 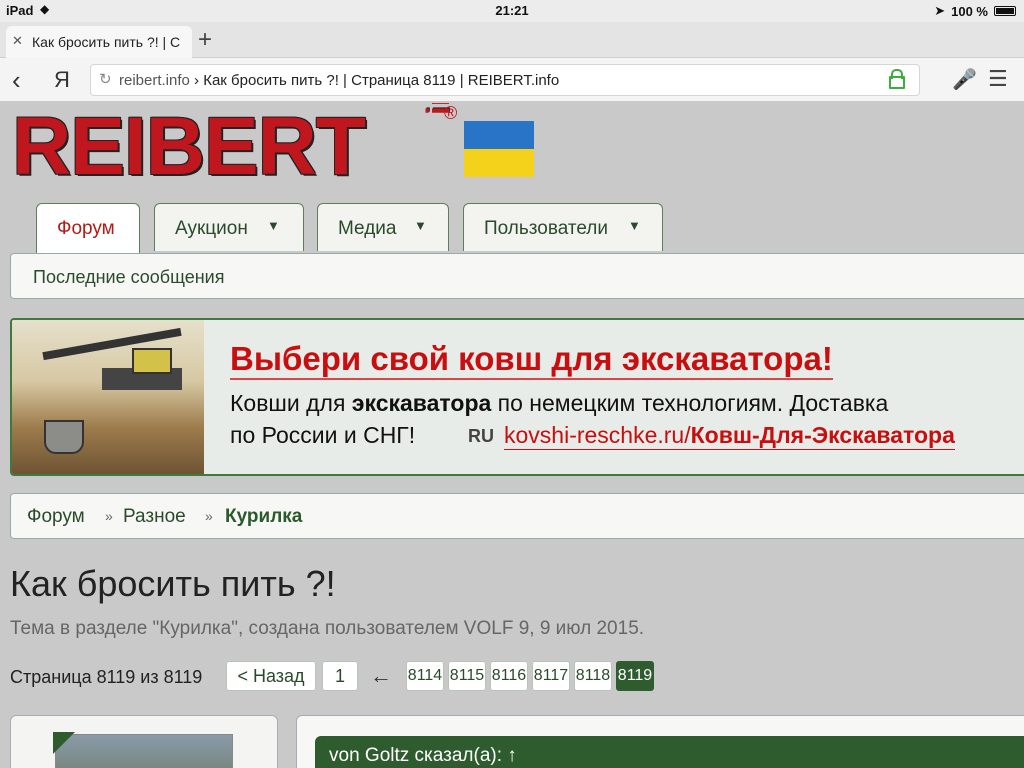 What do you see at coordinates (205, 40) in the screenshot?
I see `new-tab-button: +` at bounding box center [205, 40].